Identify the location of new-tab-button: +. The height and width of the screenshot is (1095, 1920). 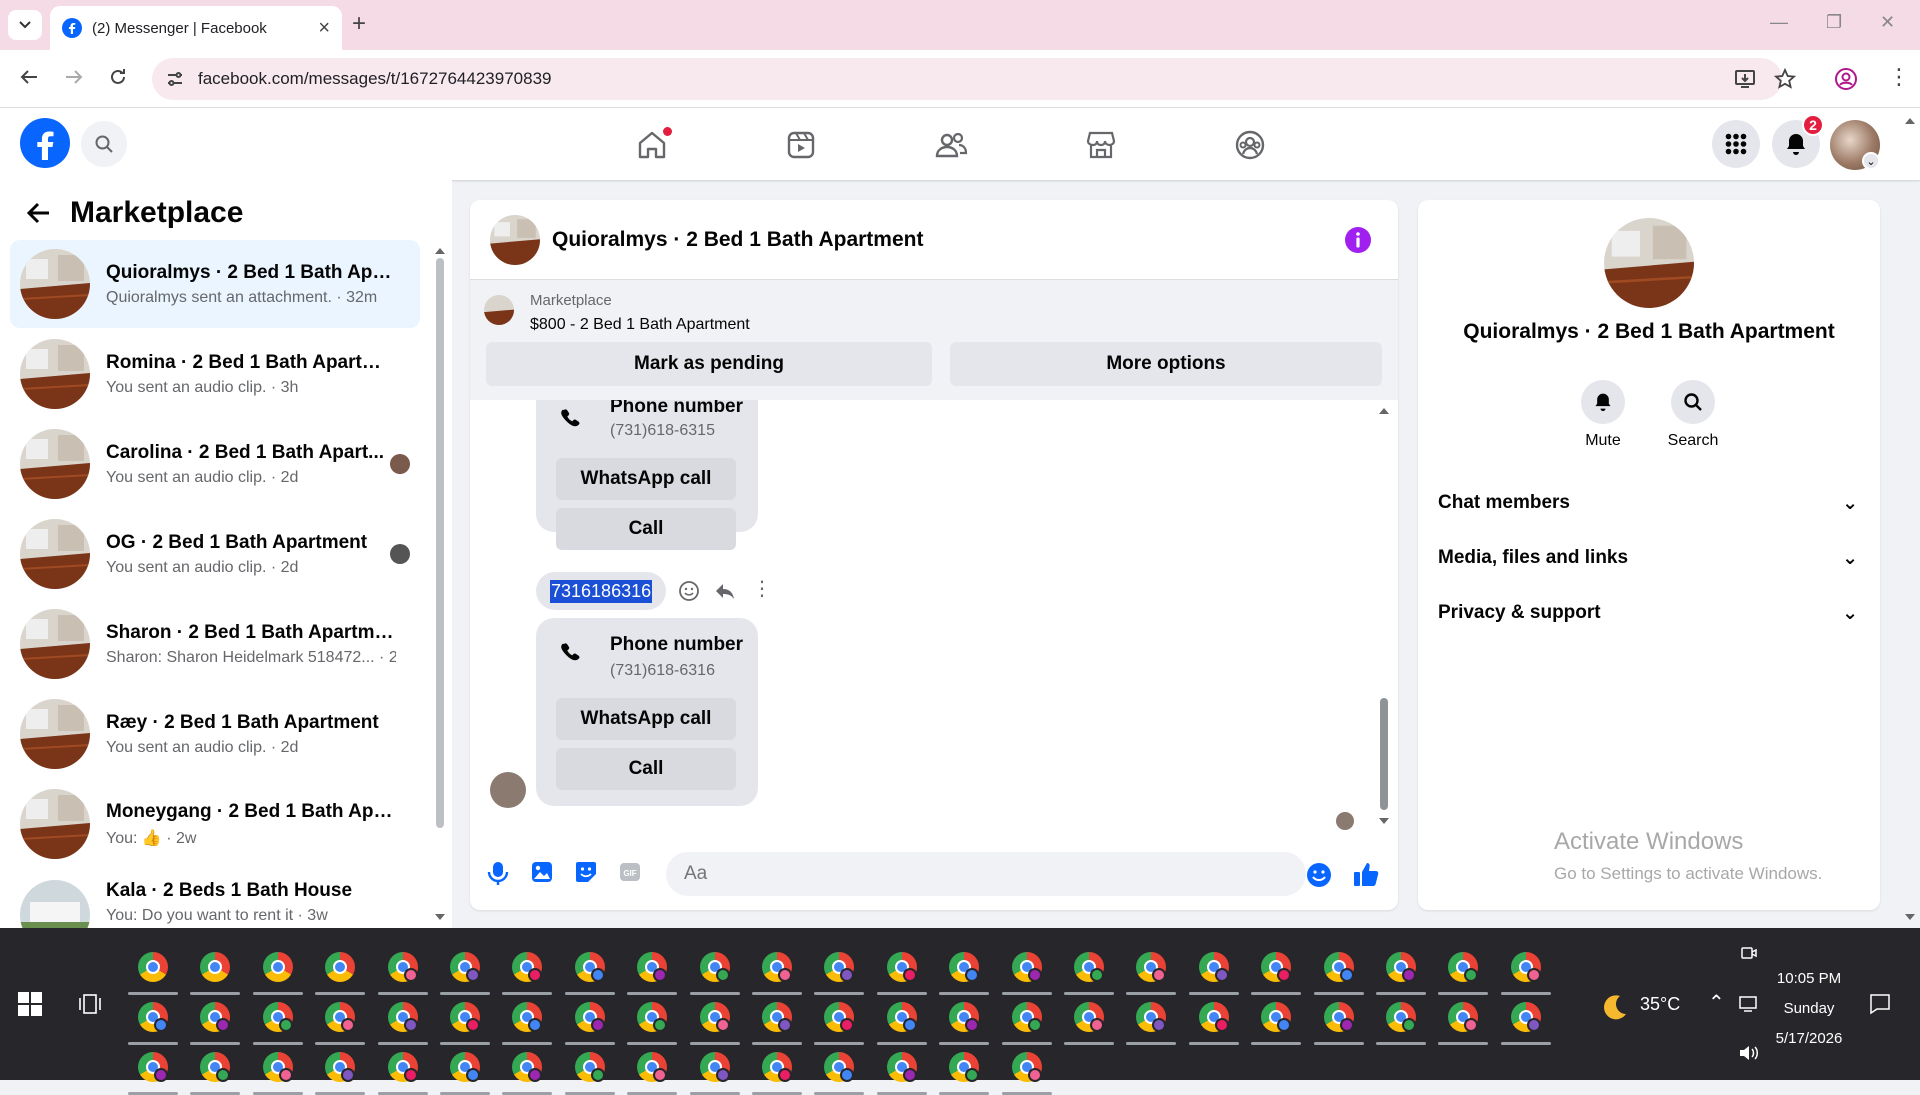
(359, 24).